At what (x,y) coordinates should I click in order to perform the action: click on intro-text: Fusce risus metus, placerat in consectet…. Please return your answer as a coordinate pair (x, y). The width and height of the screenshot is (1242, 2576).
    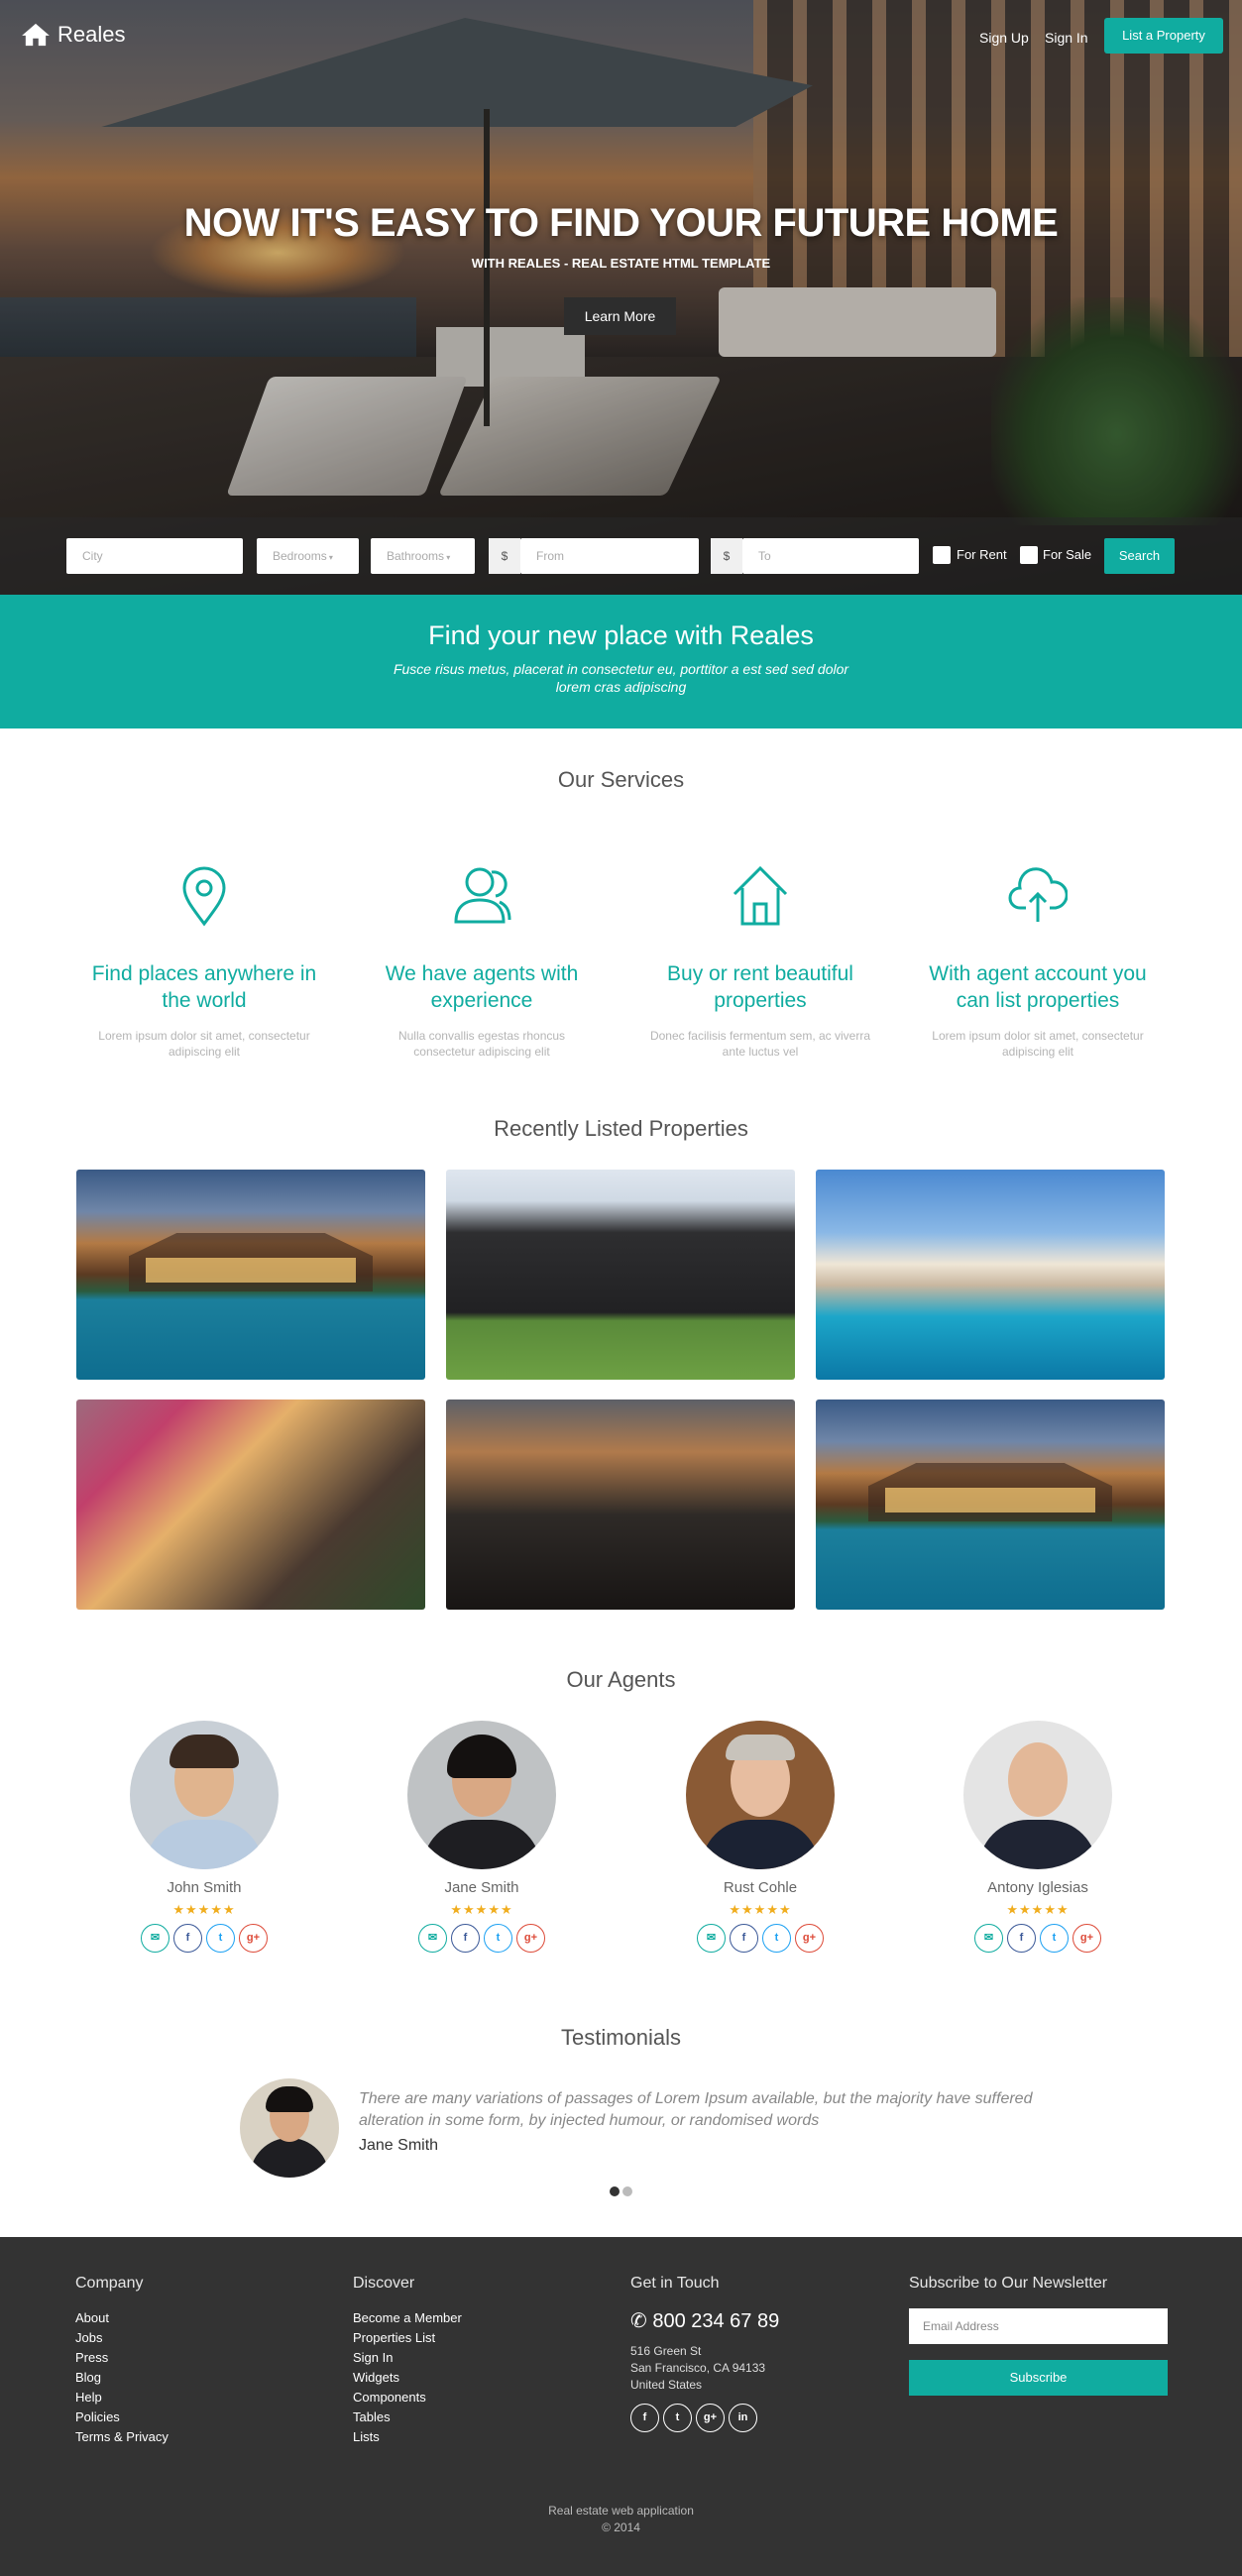
    Looking at the image, I should click on (621, 678).